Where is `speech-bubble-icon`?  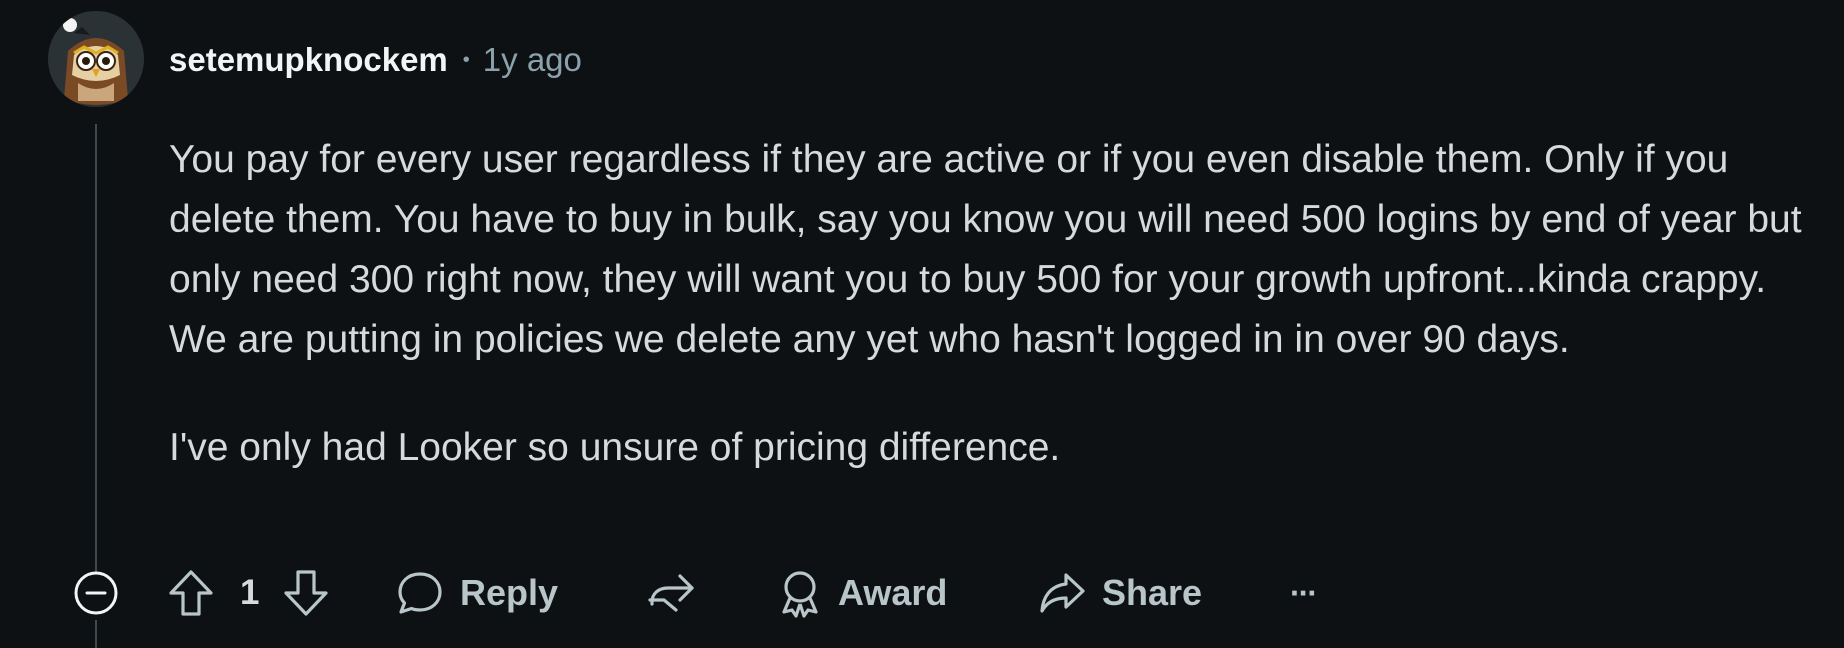 speech-bubble-icon is located at coordinates (420, 593).